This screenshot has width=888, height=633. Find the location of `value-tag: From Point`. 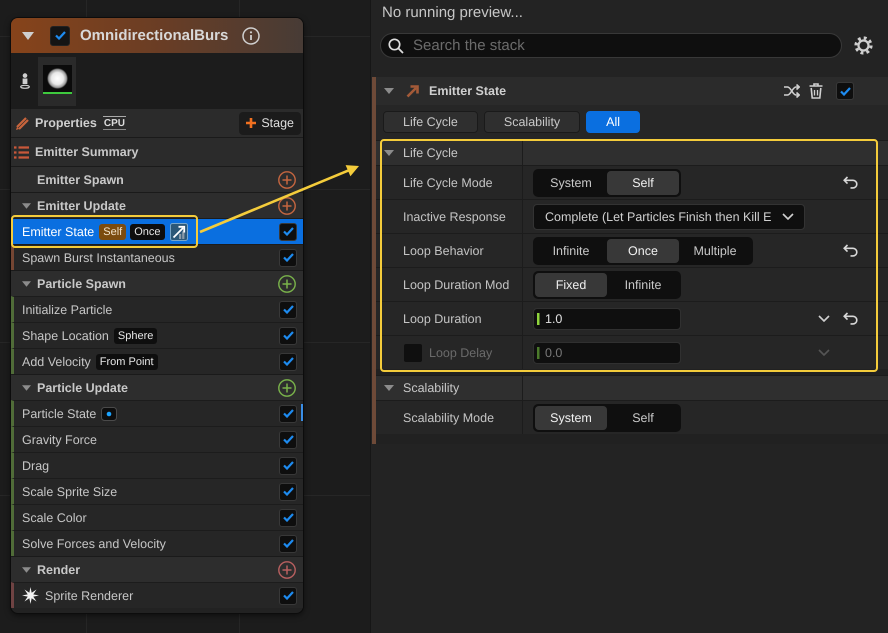

value-tag: From Point is located at coordinates (127, 362).